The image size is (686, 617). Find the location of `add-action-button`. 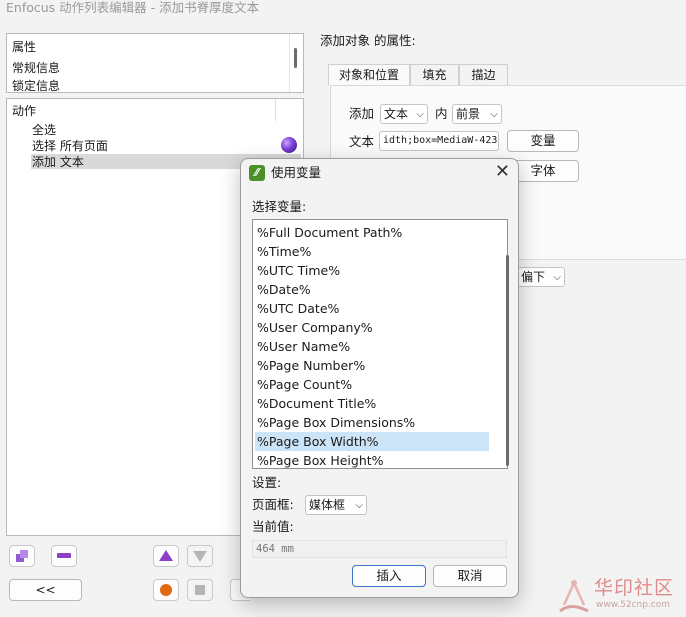

add-action-button is located at coordinates (22, 556).